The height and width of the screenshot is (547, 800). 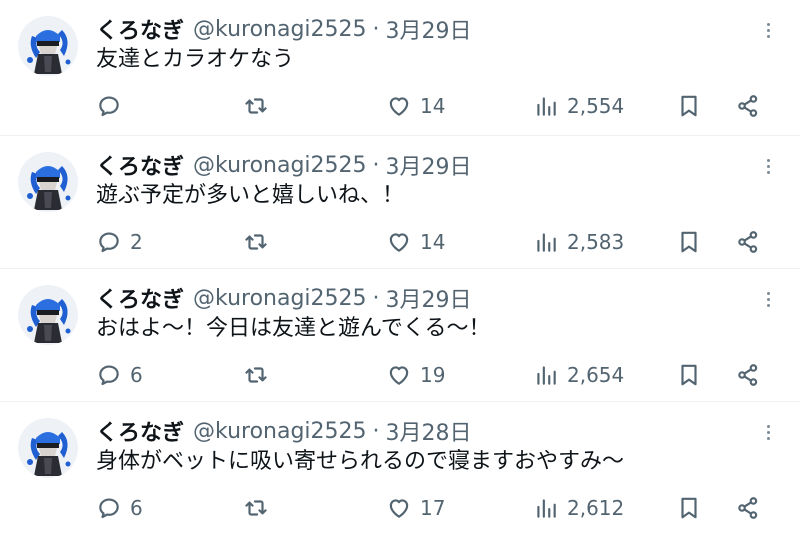 I want to click on views-button: 2,554, so click(x=578, y=106).